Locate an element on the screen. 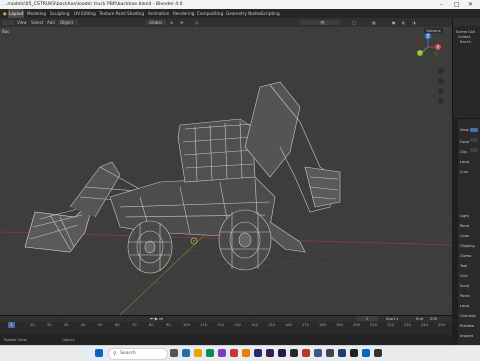 This screenshot has width=480, height=361. tab-modeling: Modeling is located at coordinates (36, 13).